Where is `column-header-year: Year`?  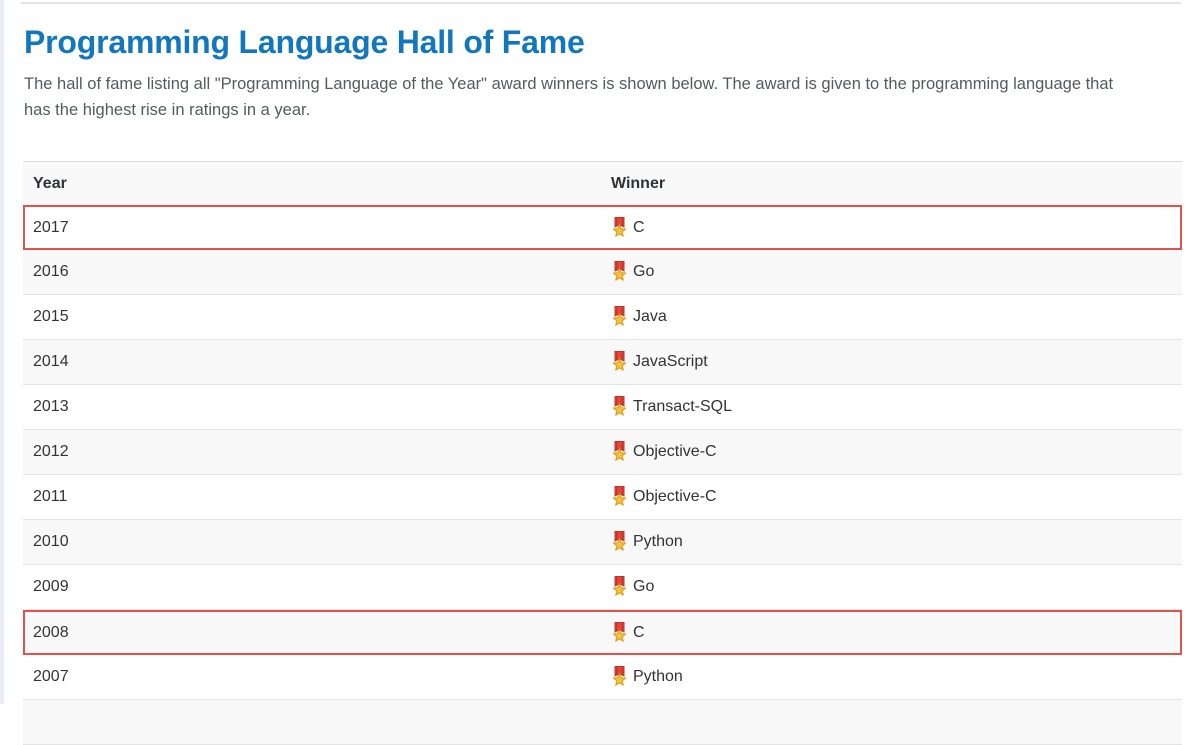
column-header-year: Year is located at coordinates (50, 183).